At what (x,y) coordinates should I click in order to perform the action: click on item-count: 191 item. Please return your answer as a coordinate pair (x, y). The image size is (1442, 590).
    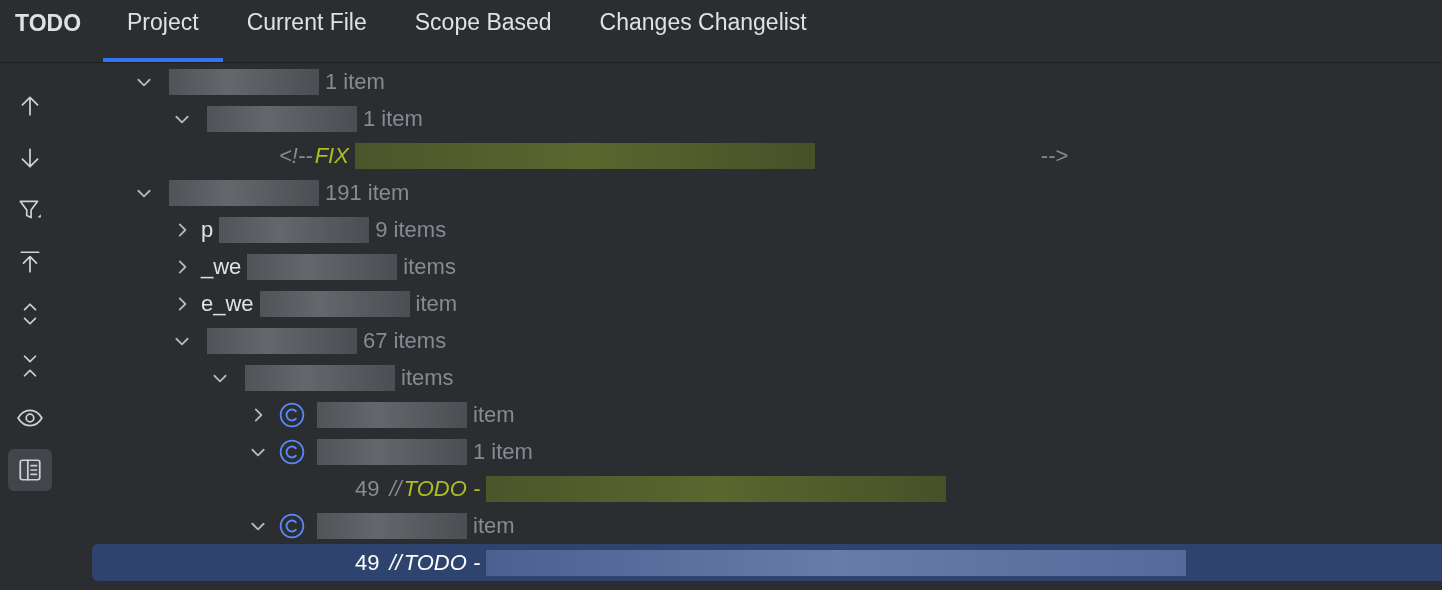
    Looking at the image, I should click on (367, 192).